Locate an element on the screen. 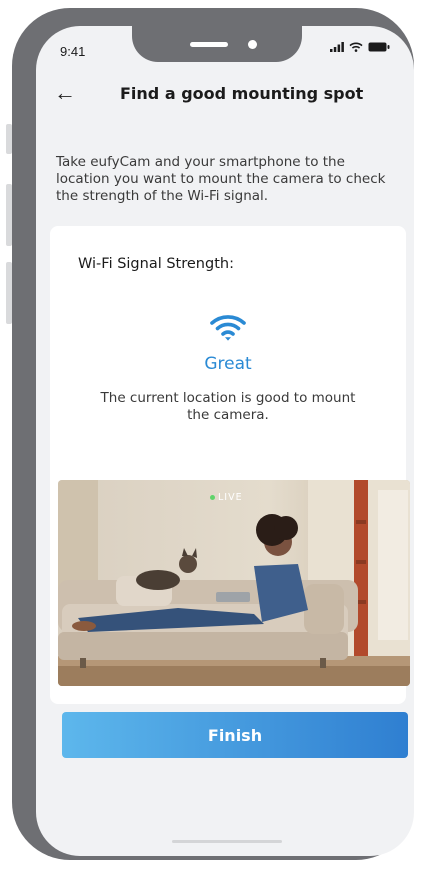 The image size is (426, 870). header: ← Find a good mounting spot is located at coordinates (225, 94).